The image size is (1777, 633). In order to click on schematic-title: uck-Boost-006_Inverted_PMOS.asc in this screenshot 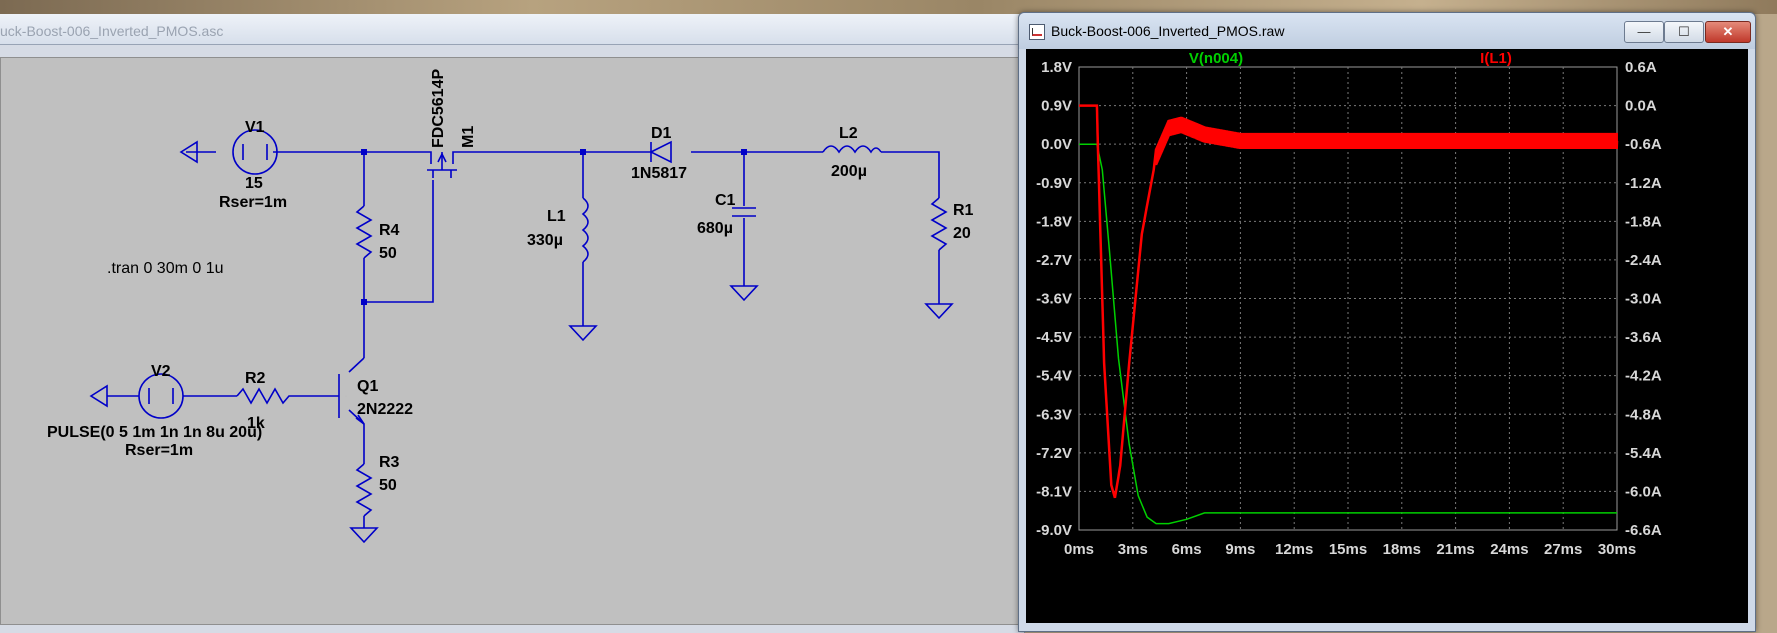, I will do `click(112, 31)`.